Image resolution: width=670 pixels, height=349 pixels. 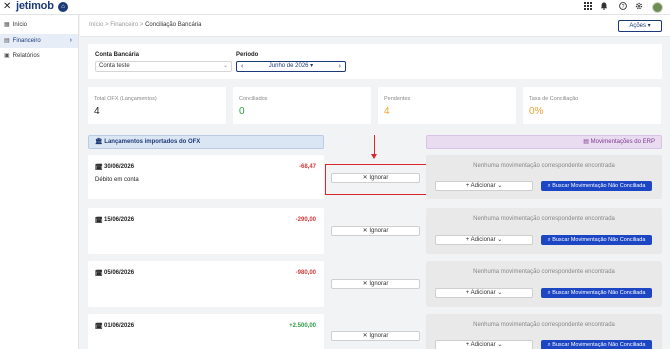 What do you see at coordinates (335, 7) in the screenshot?
I see `top-bar: ✕ jetimob ⌂ ?` at bounding box center [335, 7].